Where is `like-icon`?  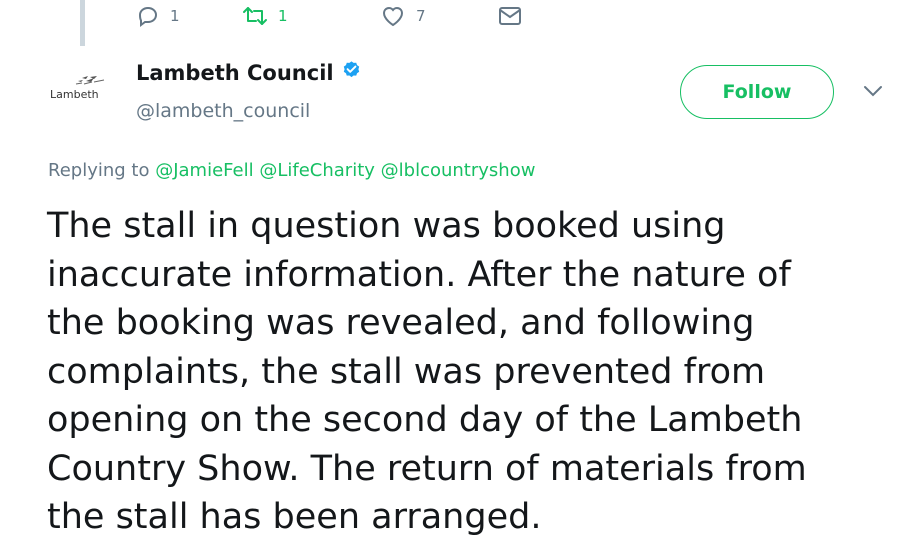
like-icon is located at coordinates (393, 16).